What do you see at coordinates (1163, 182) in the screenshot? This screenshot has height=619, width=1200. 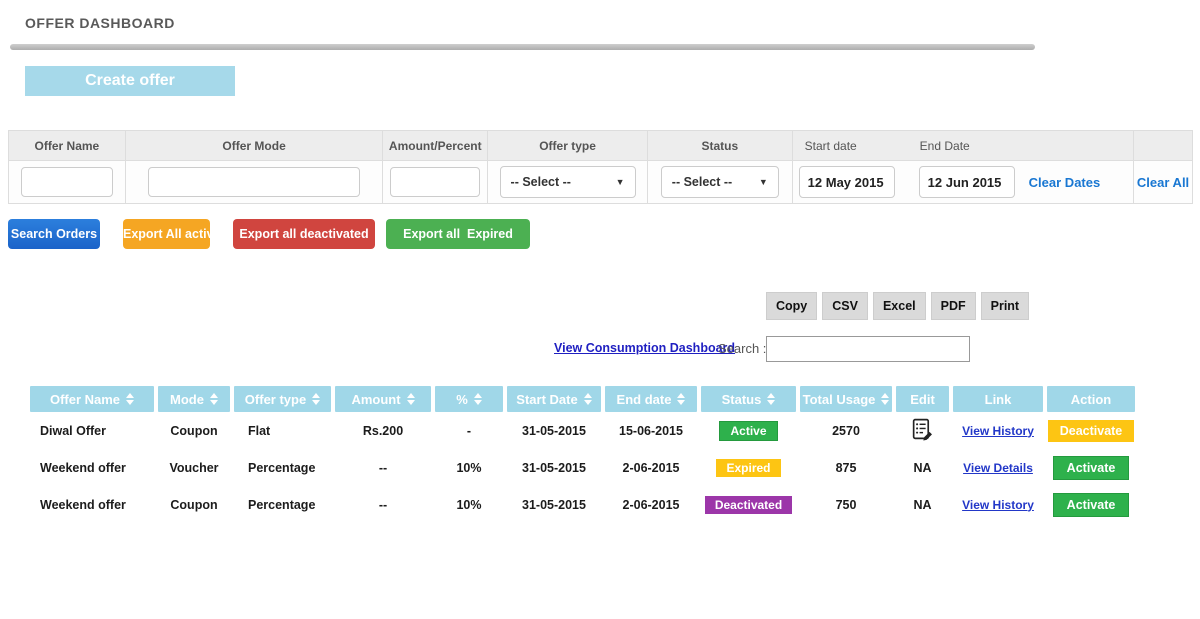 I see `clear-all-link: Clear All` at bounding box center [1163, 182].